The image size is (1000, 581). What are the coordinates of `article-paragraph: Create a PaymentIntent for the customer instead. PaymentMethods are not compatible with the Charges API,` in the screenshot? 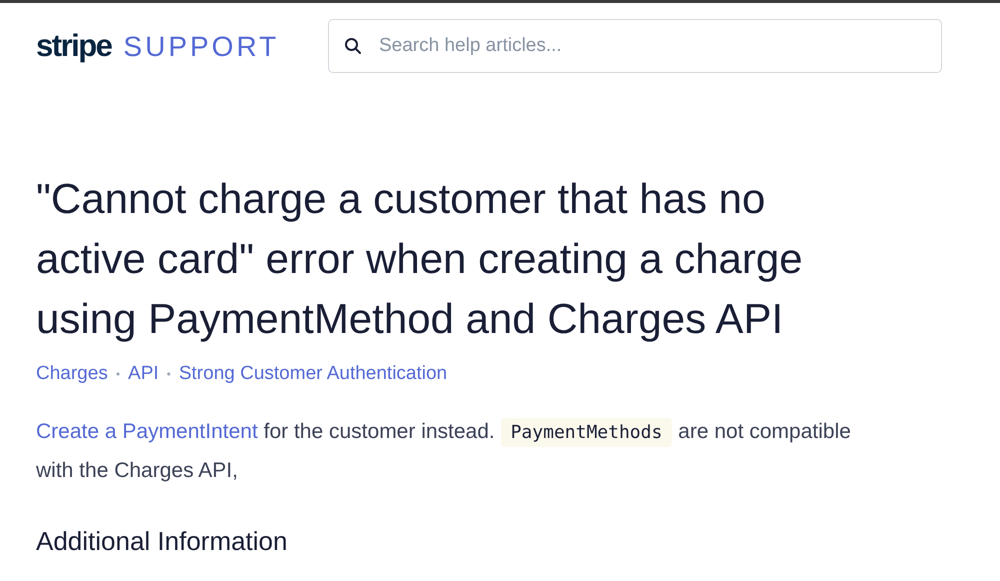 It's located at (444, 450).